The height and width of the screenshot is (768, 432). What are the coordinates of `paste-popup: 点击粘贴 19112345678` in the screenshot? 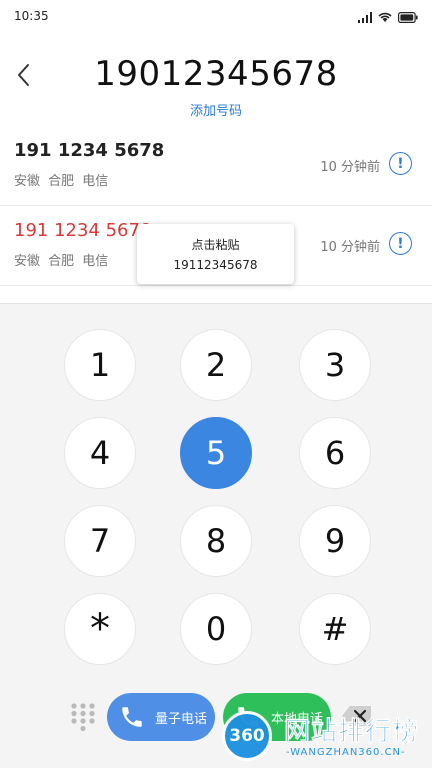 It's located at (215, 254).